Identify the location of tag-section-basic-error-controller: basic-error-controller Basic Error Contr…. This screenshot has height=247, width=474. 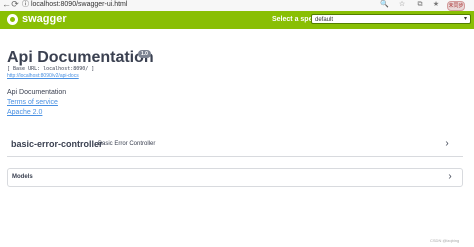
(235, 146).